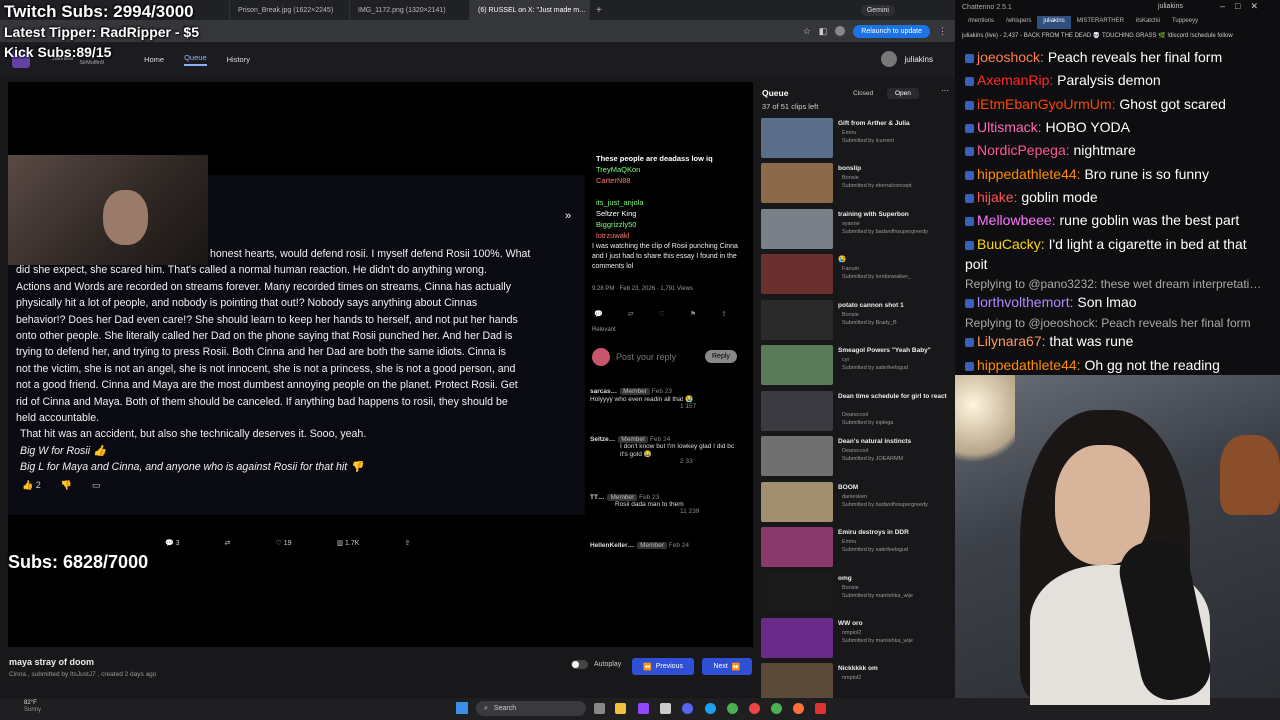 This screenshot has height=720, width=1280. What do you see at coordinates (599, 10) in the screenshot?
I see `new-tab-icon: +` at bounding box center [599, 10].